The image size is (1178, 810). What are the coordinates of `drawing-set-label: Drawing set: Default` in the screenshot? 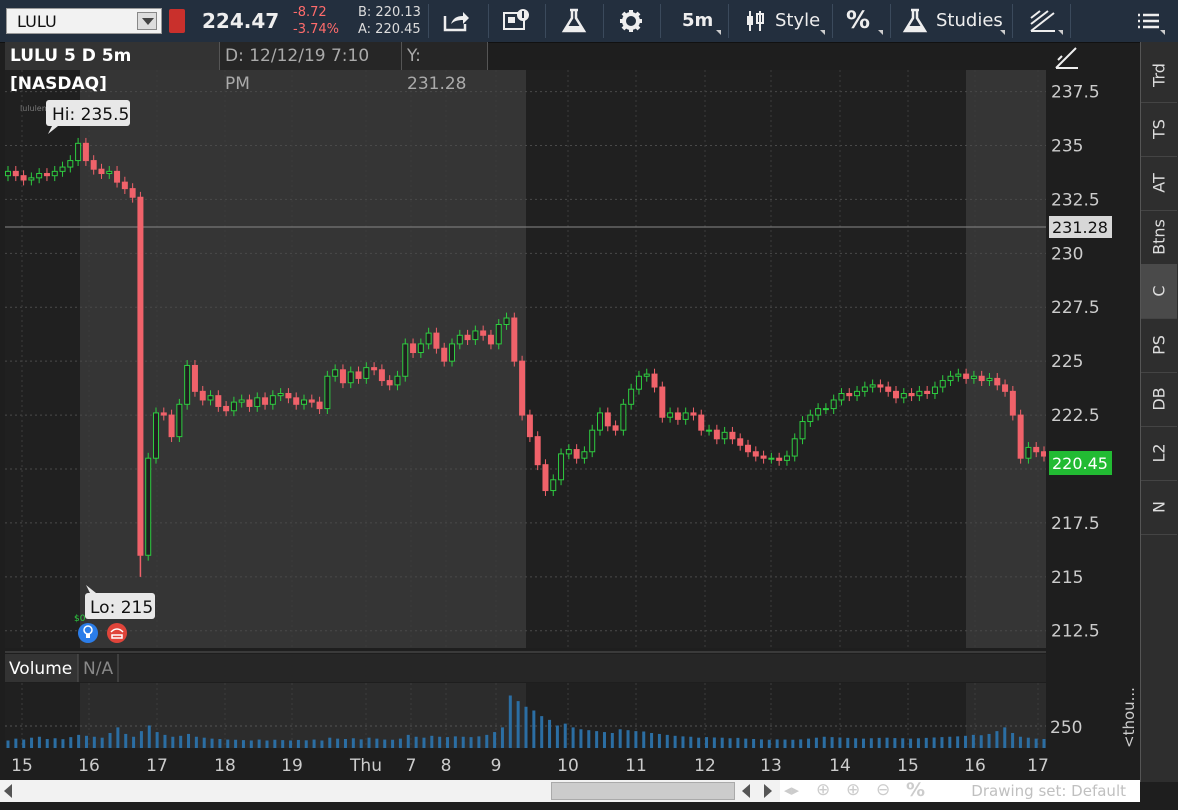 It's located at (1048, 791).